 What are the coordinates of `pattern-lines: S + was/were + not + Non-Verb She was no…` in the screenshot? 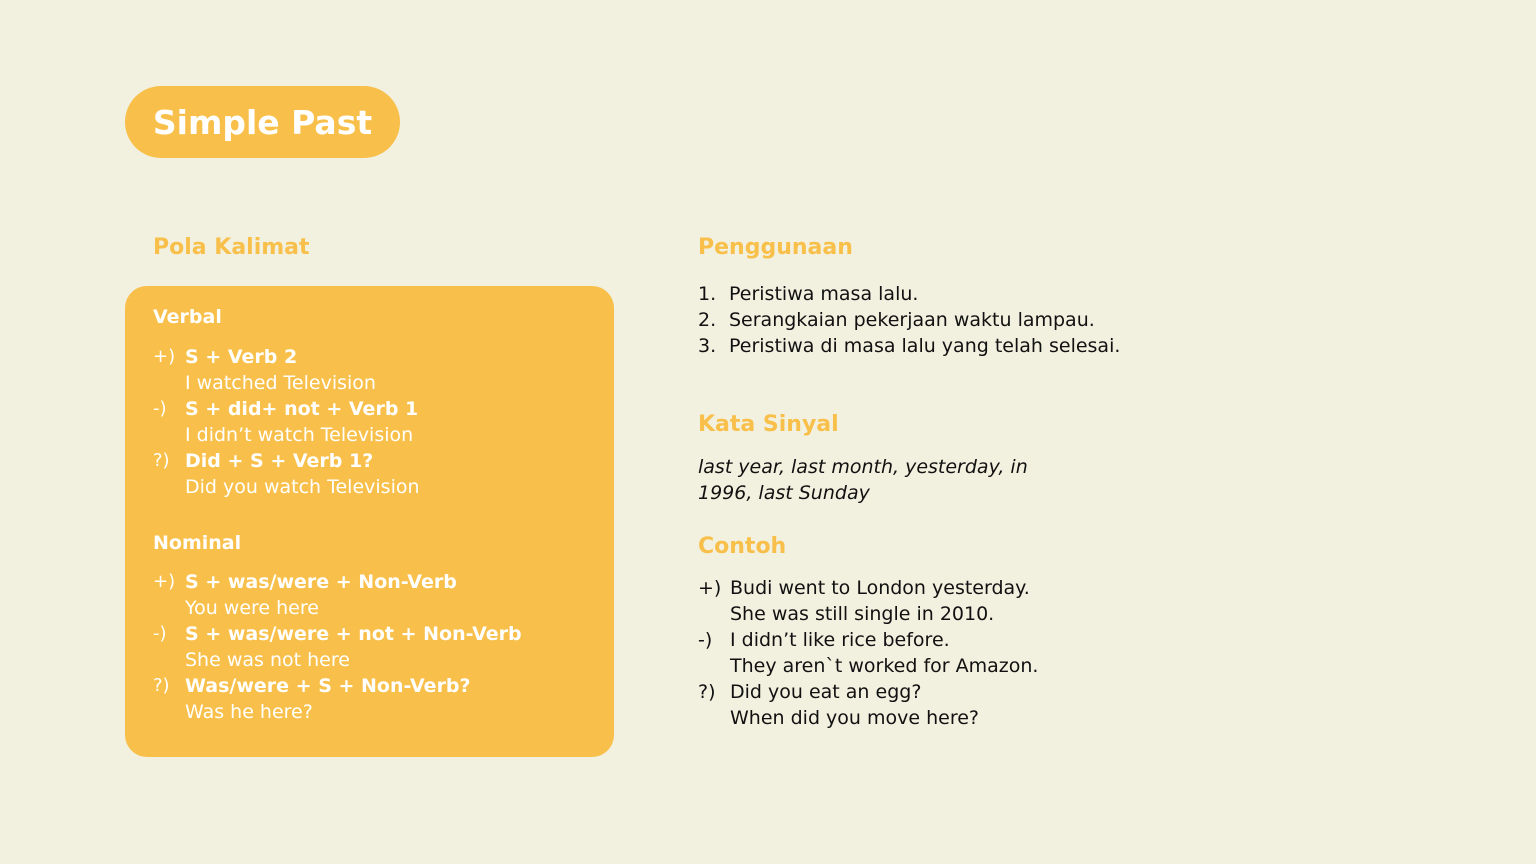 It's located at (353, 647).